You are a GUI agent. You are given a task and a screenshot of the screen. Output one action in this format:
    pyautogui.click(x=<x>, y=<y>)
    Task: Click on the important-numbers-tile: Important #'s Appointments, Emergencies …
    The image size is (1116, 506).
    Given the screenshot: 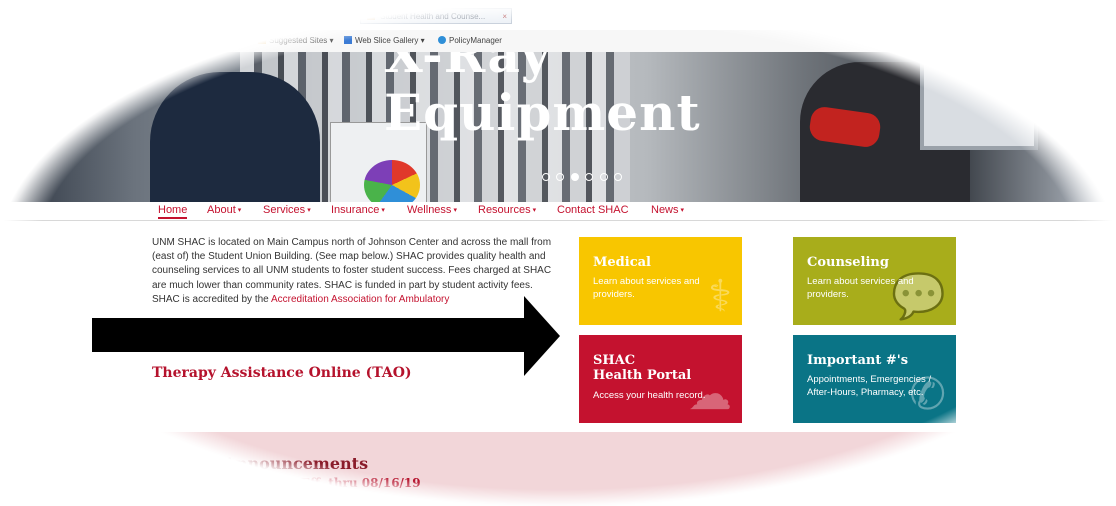 What is the action you would take?
    pyautogui.click(x=874, y=379)
    